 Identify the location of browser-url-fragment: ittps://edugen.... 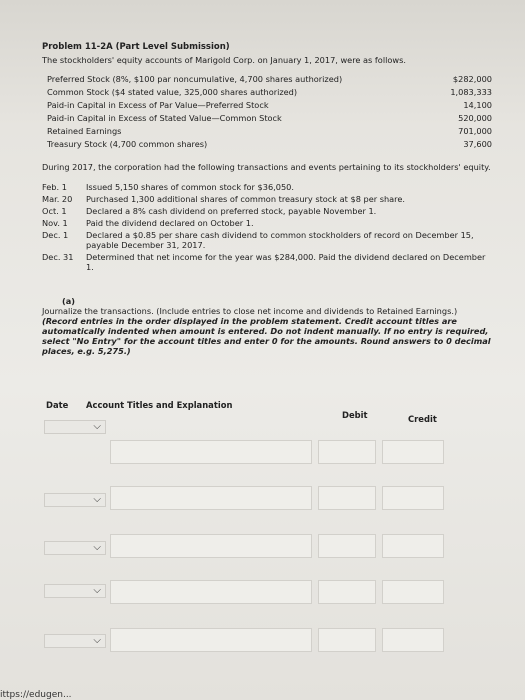
(36, 695).